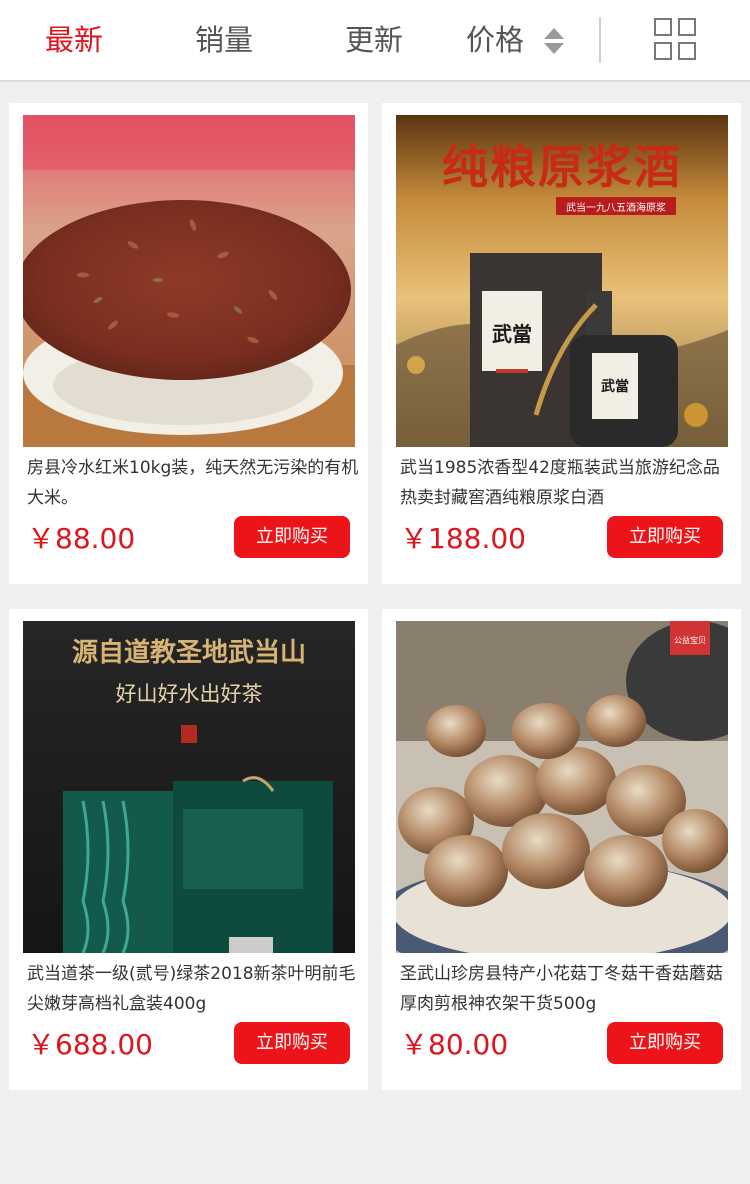 The width and height of the screenshot is (750, 1184). What do you see at coordinates (567, 484) in the screenshot?
I see `product-title: 武当1985浓香型42度瓶装武当旅游纪念品热卖封藏窖酒纯粮原浆白酒` at bounding box center [567, 484].